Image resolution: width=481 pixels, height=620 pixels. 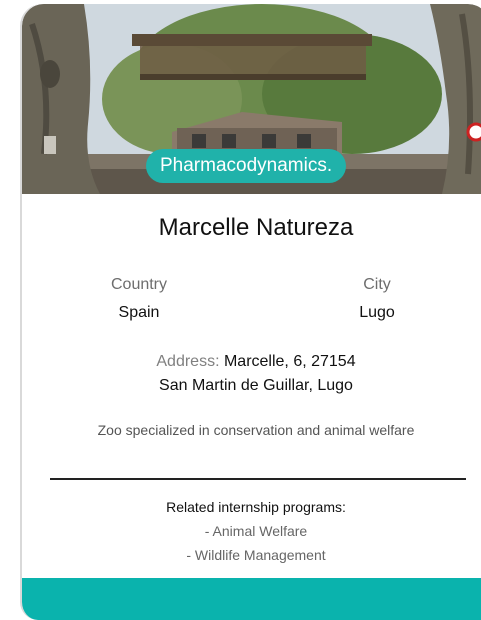 What do you see at coordinates (188, 361) in the screenshot?
I see `address-label: Address:` at bounding box center [188, 361].